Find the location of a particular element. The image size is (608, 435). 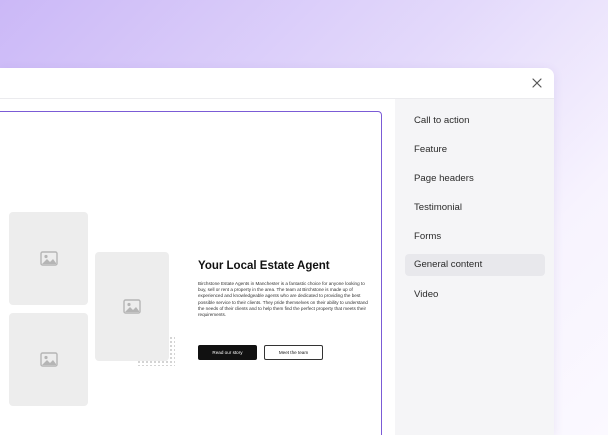

read-our-story-button: Read our story is located at coordinates (227, 352).